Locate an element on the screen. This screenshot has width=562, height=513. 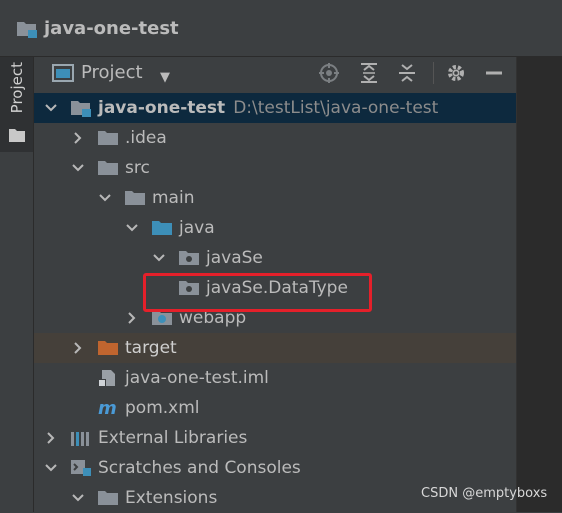
tree-row-target: target is located at coordinates (275, 348).